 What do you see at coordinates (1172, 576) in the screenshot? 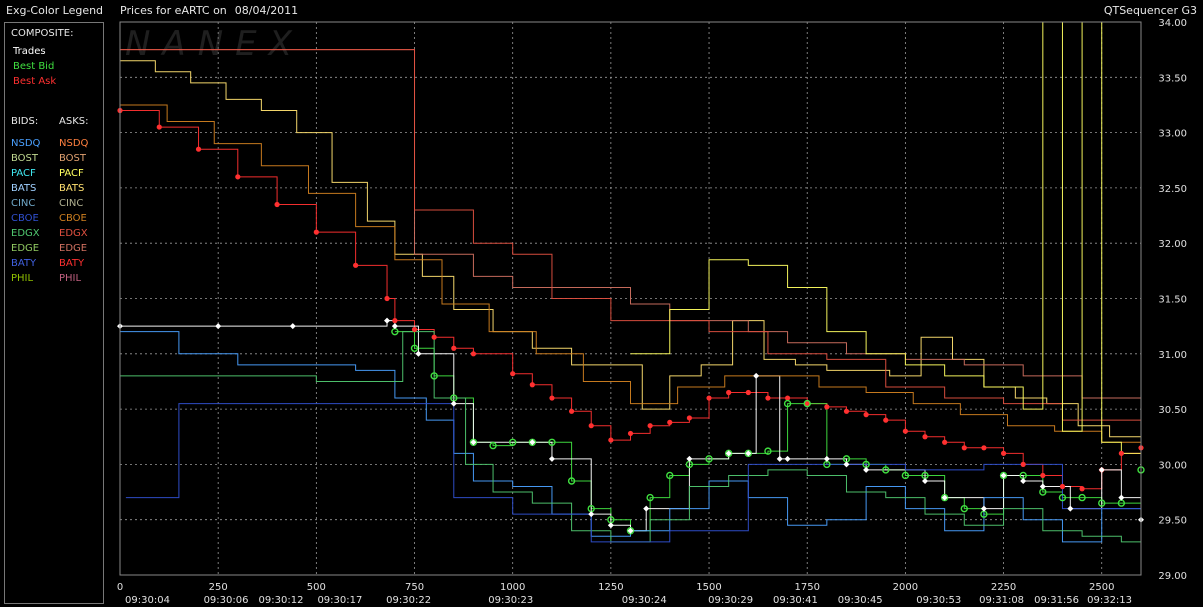
I see `y-tick-label: 29.00` at bounding box center [1172, 576].